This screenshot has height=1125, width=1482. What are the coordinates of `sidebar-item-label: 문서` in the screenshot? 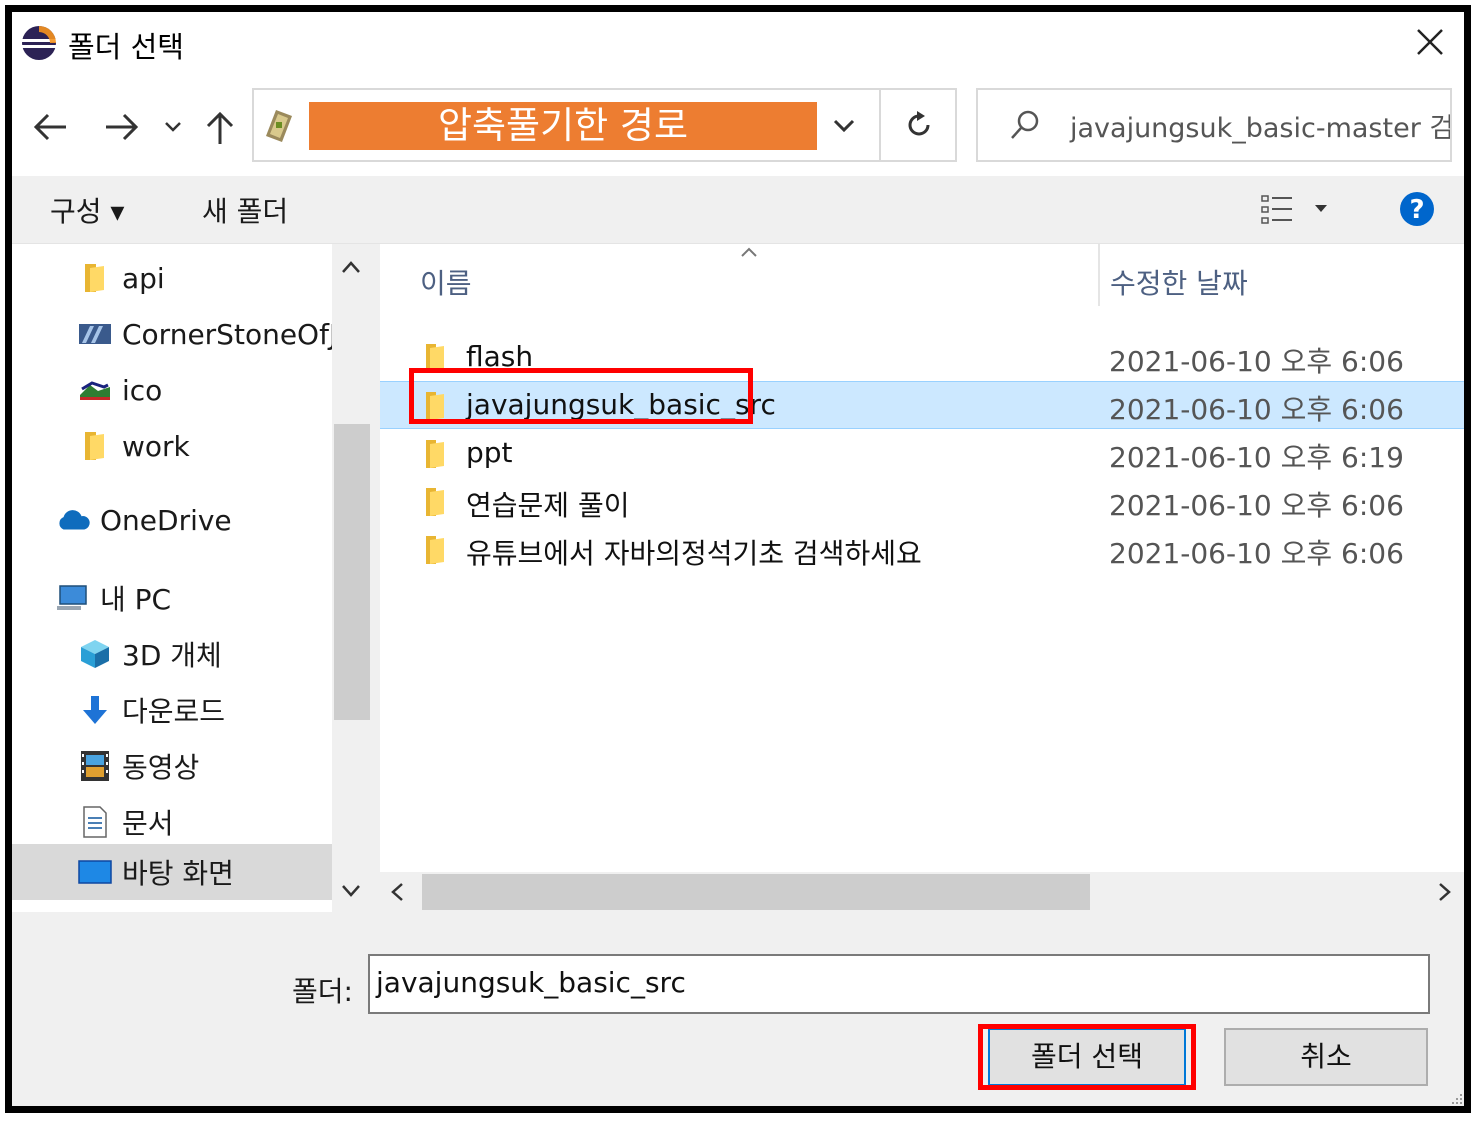 It's located at (148, 823).